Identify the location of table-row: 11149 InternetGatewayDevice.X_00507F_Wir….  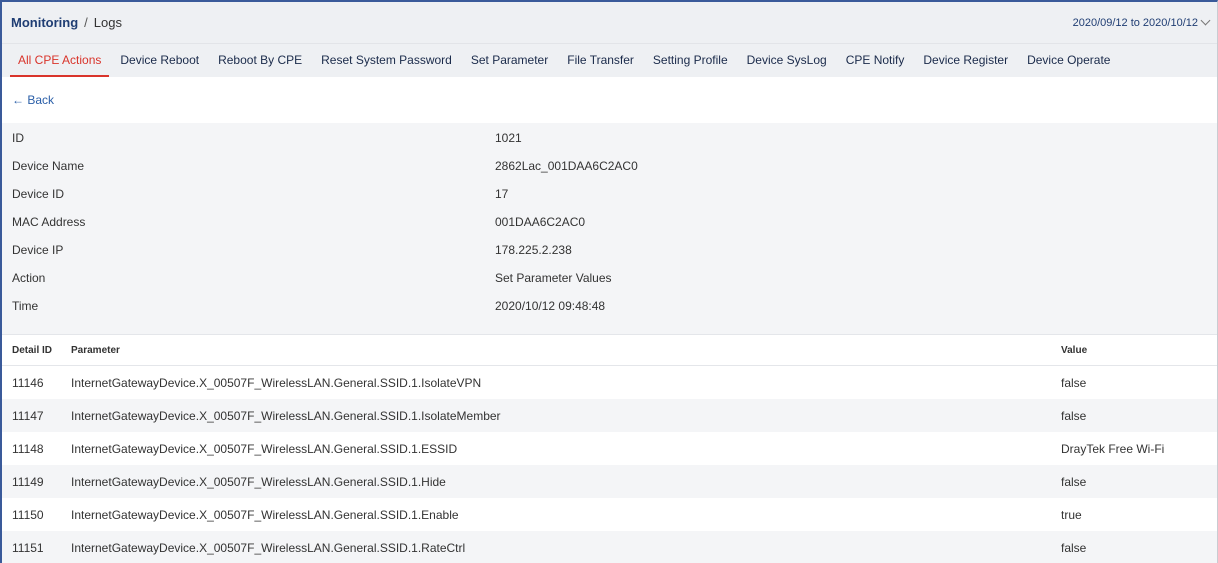
(609, 481).